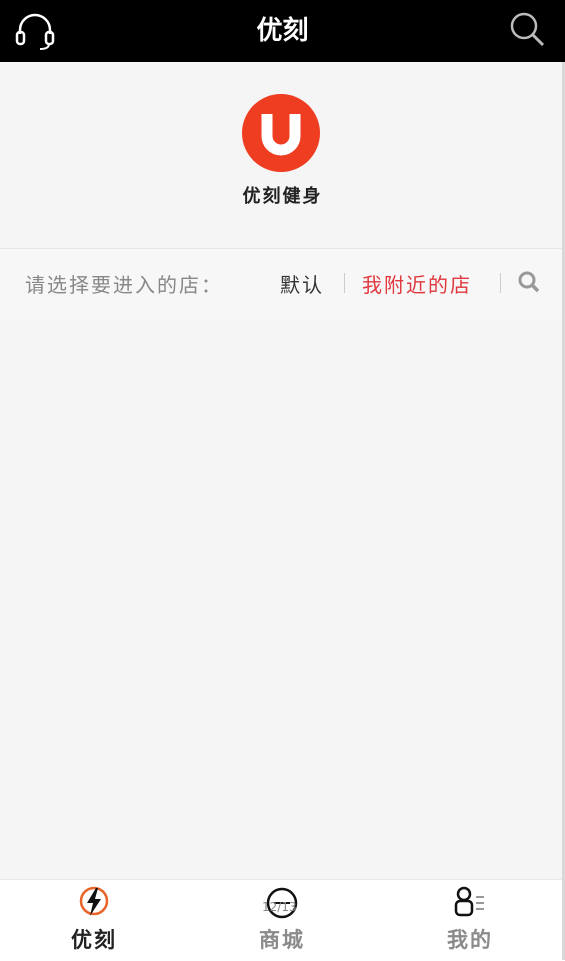  Describe the element at coordinates (302, 284) in the screenshot. I see `option-default: 默认` at that location.